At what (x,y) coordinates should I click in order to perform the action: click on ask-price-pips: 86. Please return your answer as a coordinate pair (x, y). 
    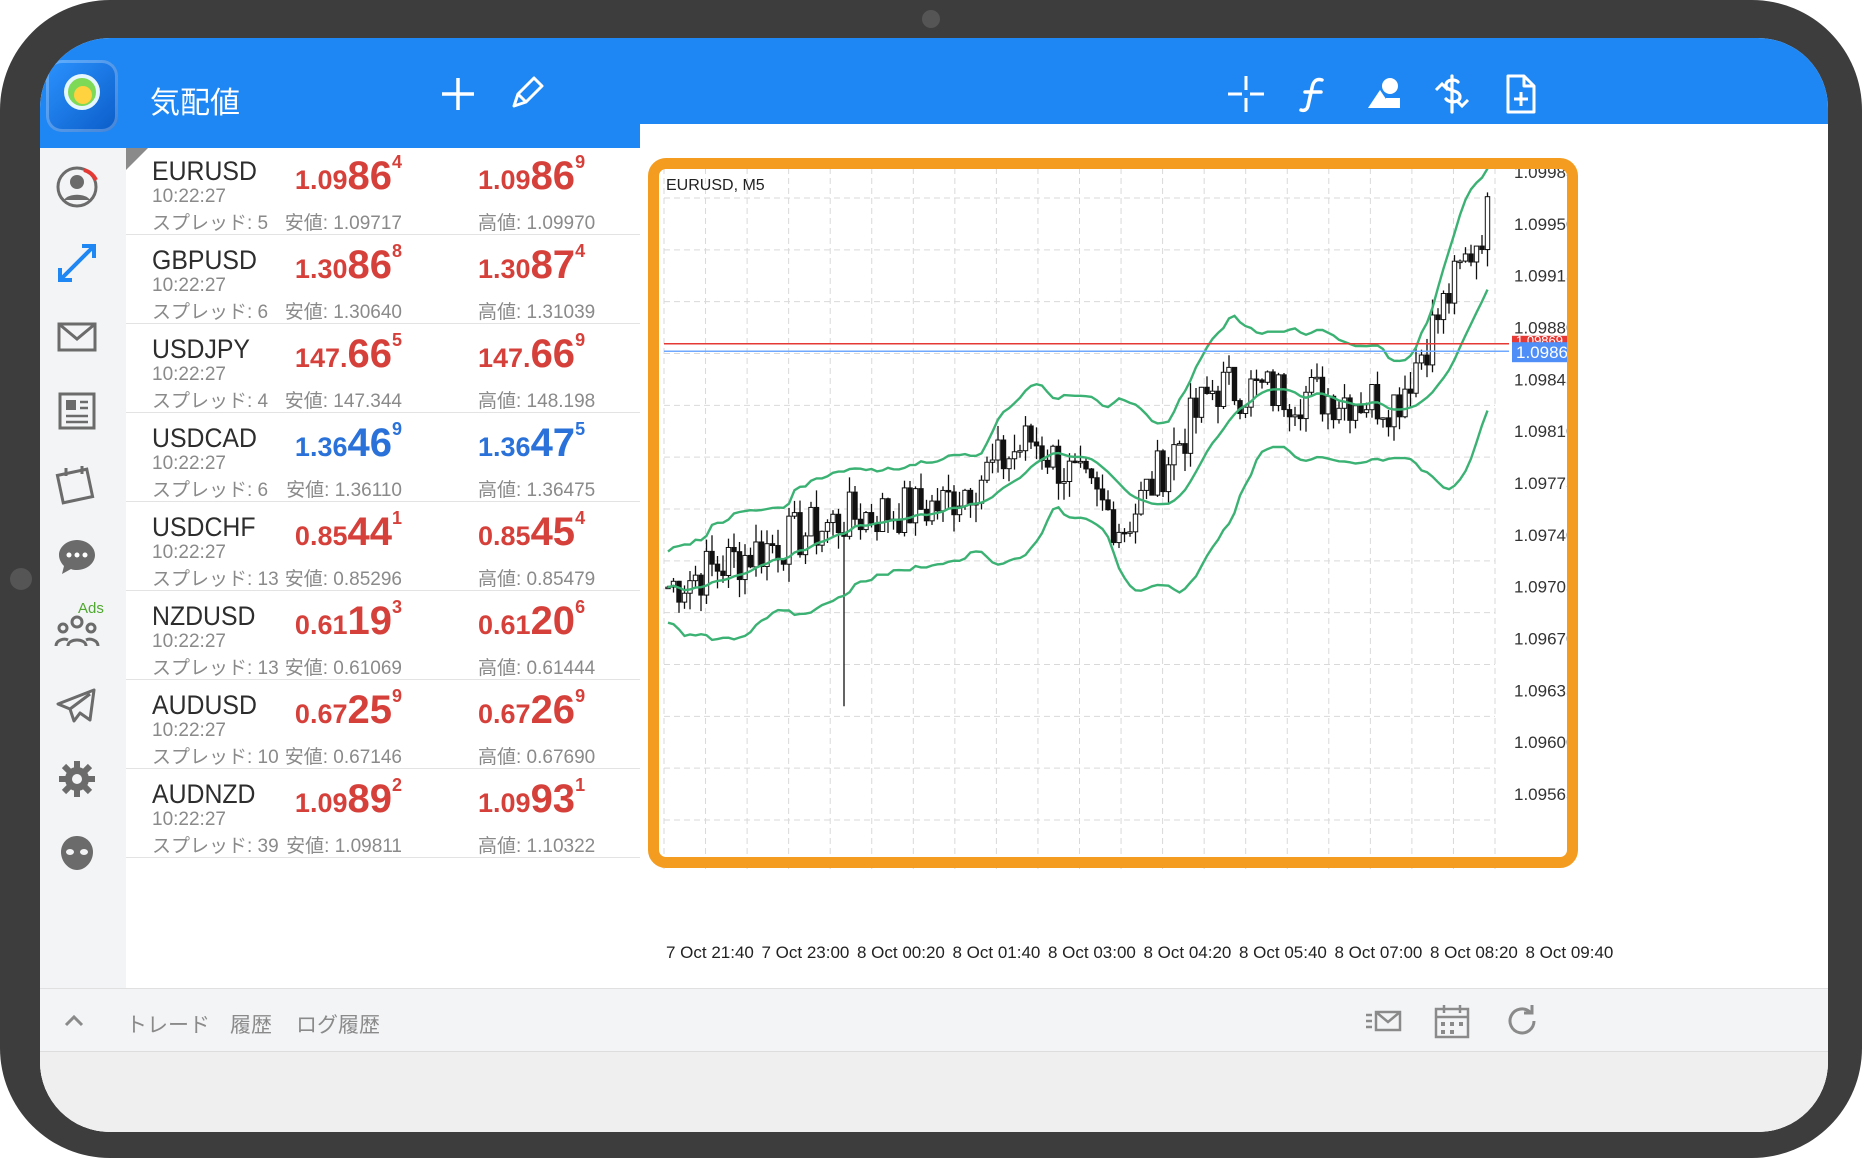
    Looking at the image, I should click on (553, 176).